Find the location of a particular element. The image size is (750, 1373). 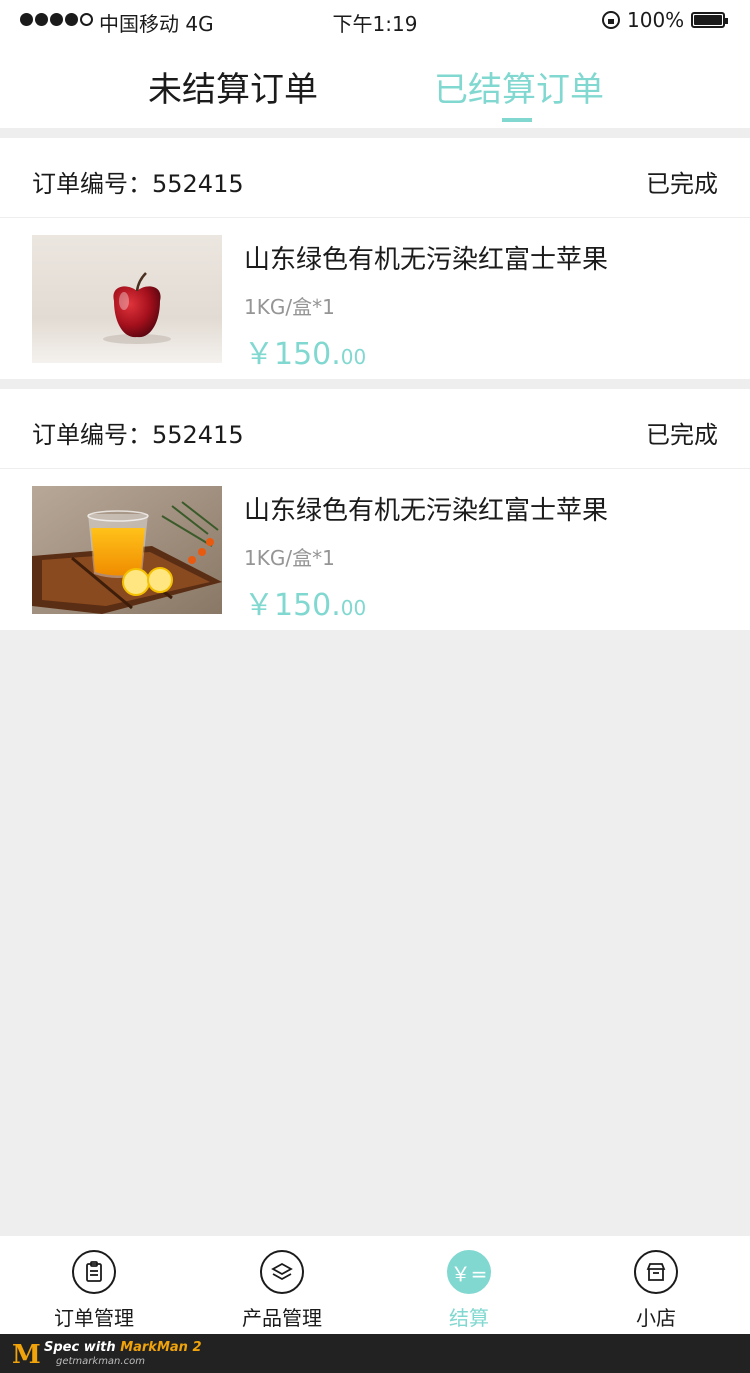

nav-product-management: 产品管理 is located at coordinates (282, 1285).